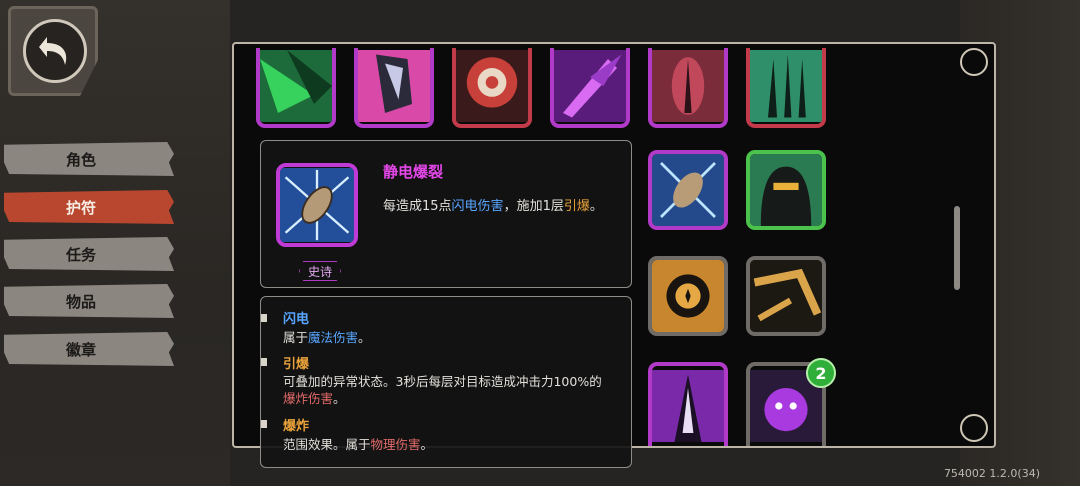  Describe the element at coordinates (991, 473) in the screenshot. I see `version-label: 754002 1.2.0(34)` at that location.